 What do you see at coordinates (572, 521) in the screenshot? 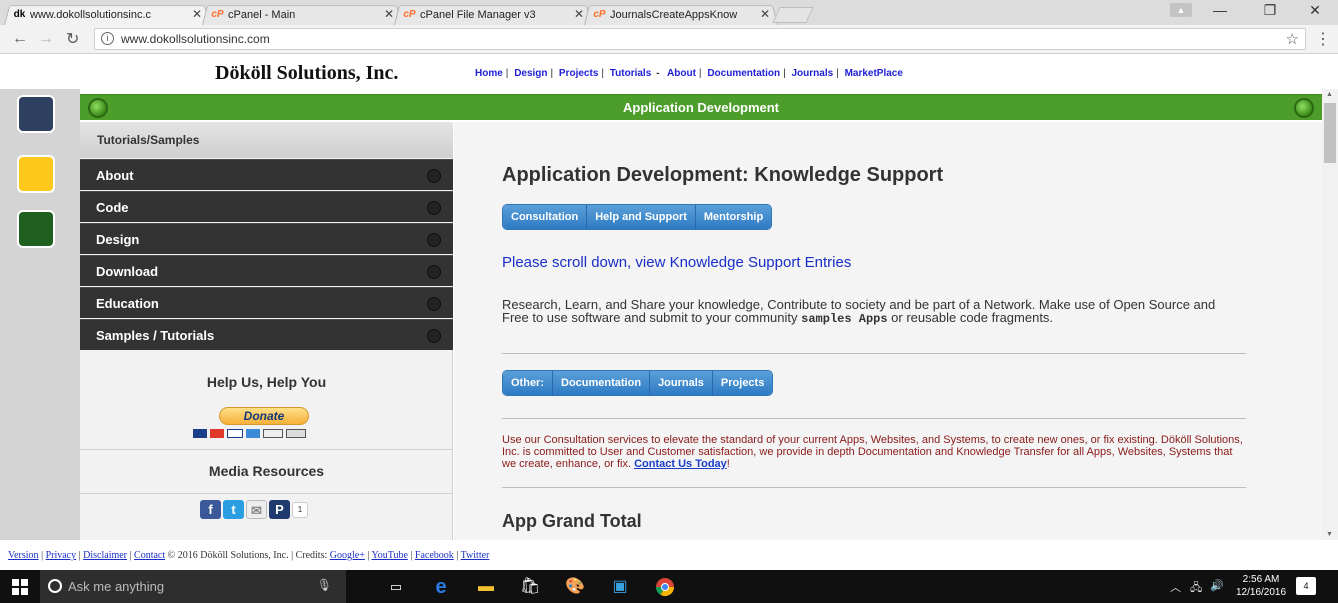
I see `grand-total-heading: App Grand Total` at bounding box center [572, 521].